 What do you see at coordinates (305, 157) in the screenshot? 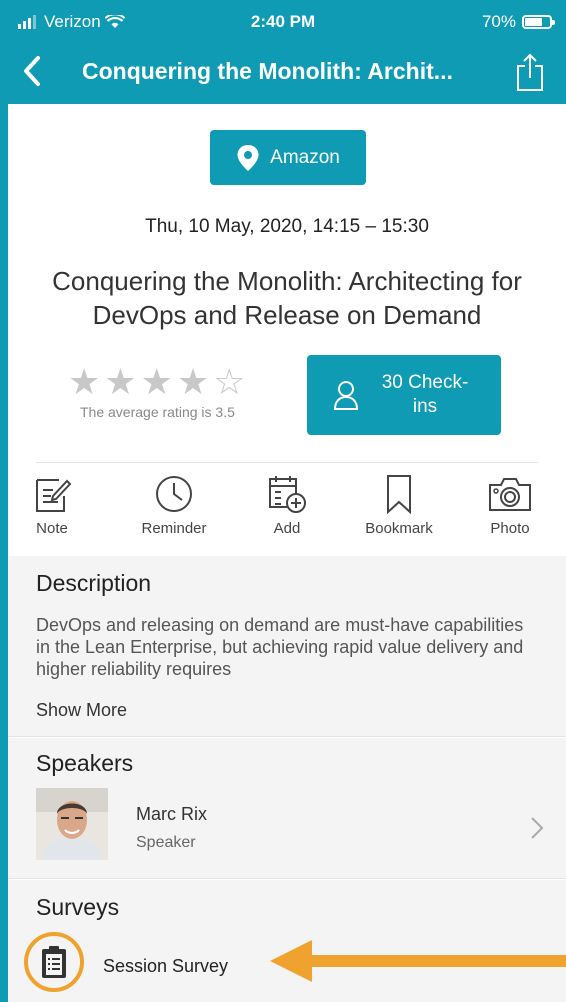
I see `location-label: Amazon` at bounding box center [305, 157].